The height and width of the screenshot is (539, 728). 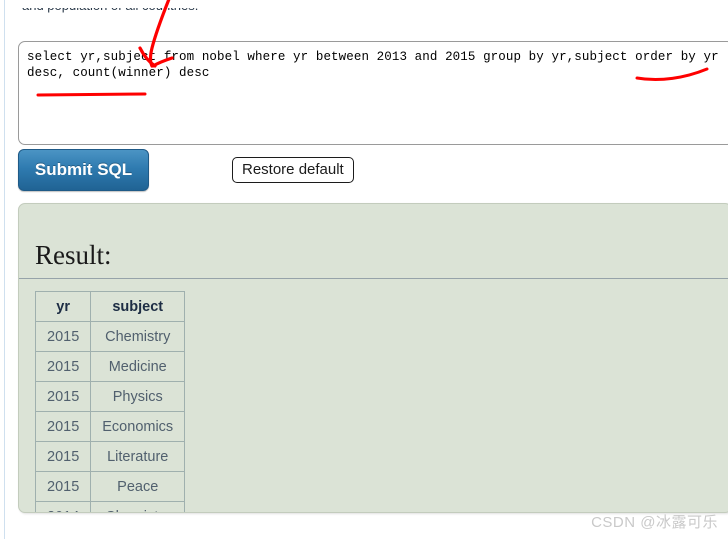 I want to click on table-row: 2014Chemistry, so click(x=110, y=506).